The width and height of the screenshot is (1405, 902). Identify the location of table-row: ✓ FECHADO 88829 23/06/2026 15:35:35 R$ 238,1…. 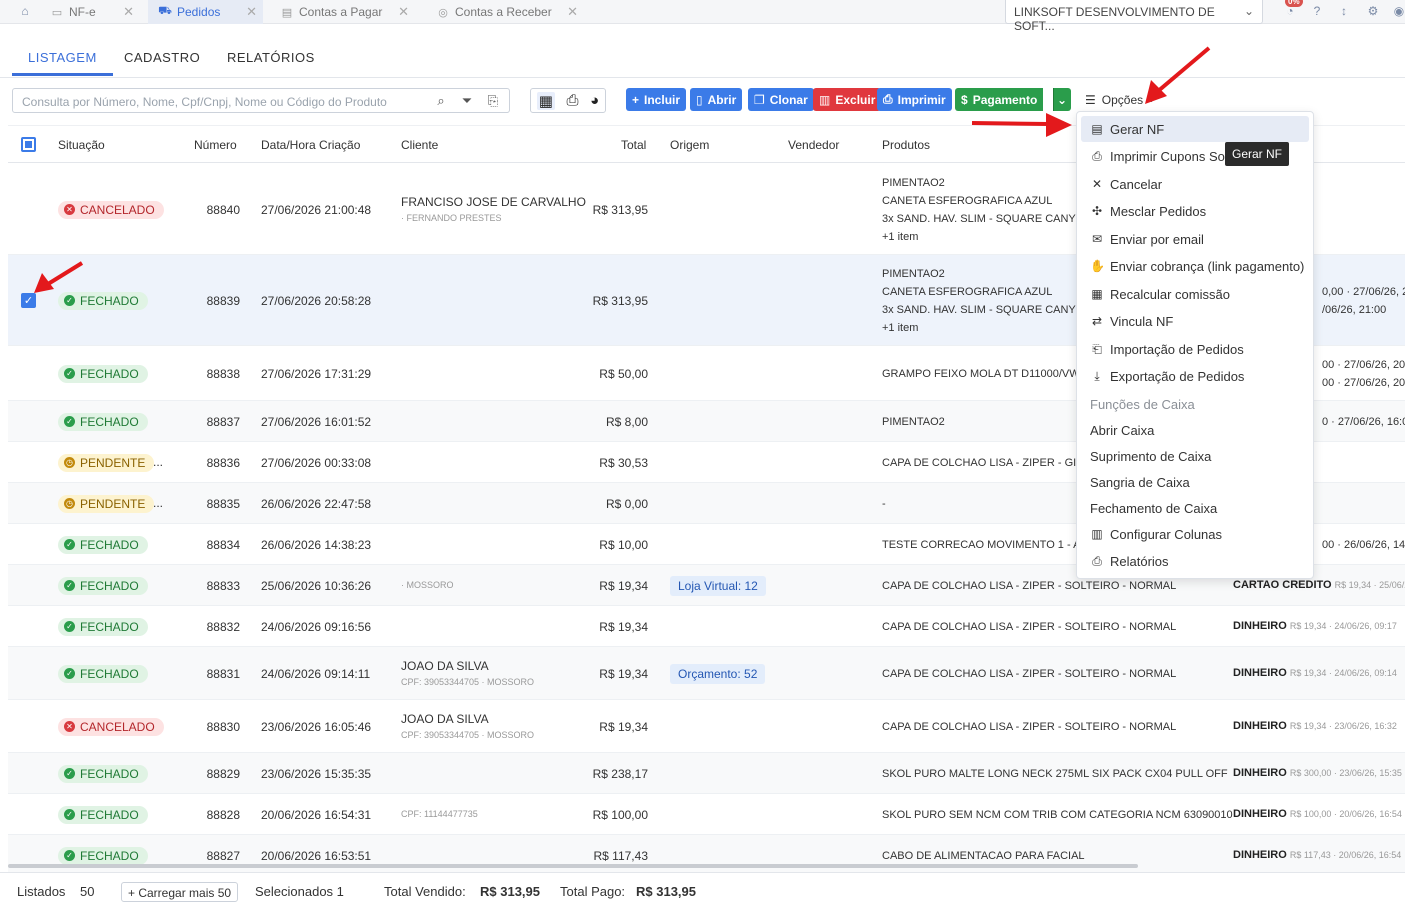
(706, 773).